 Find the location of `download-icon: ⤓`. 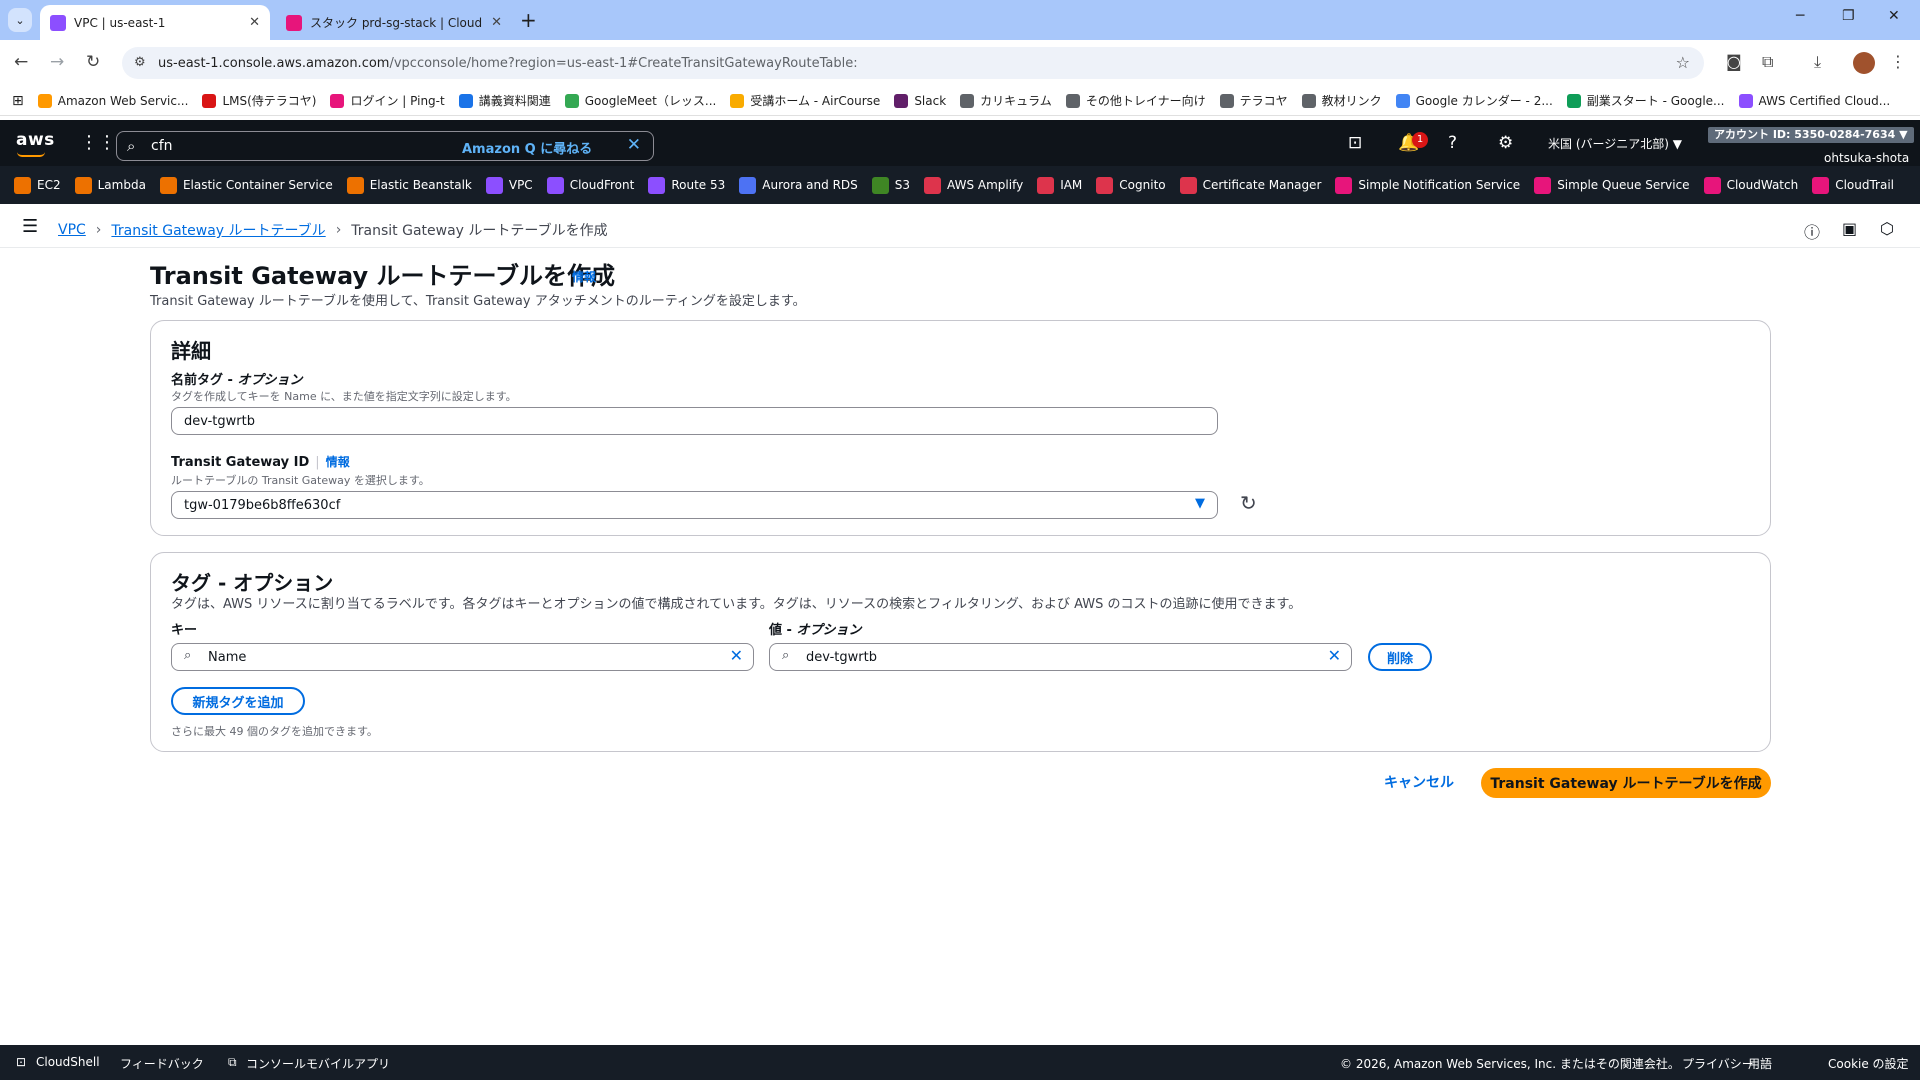

download-icon: ⤓ is located at coordinates (1817, 62).